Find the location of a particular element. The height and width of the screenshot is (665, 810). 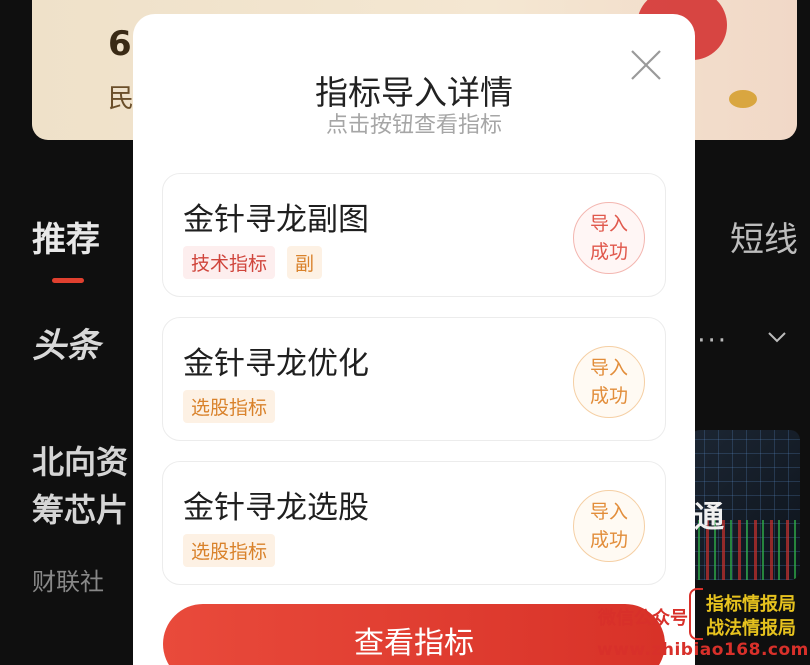

news-source: 财联社 is located at coordinates (68, 582).